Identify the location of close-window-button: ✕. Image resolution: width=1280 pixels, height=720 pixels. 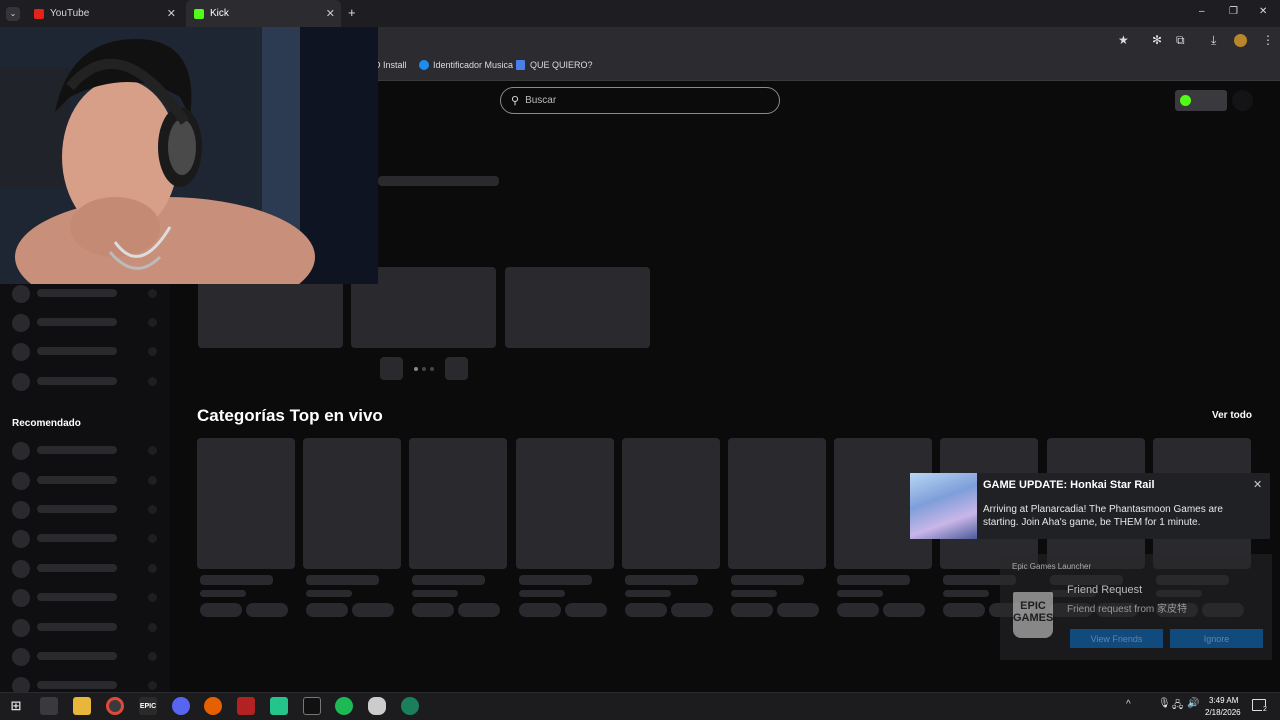
(1263, 11).